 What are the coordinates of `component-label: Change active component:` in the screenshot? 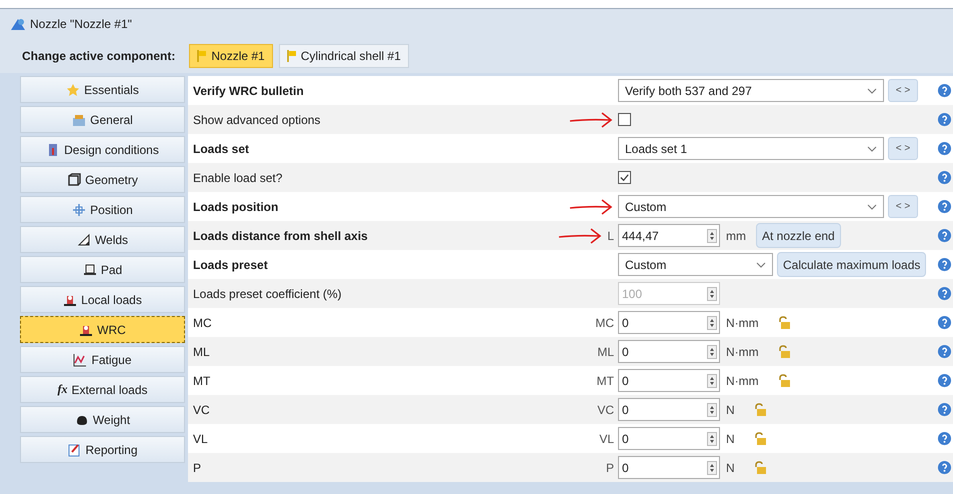 It's located at (99, 56).